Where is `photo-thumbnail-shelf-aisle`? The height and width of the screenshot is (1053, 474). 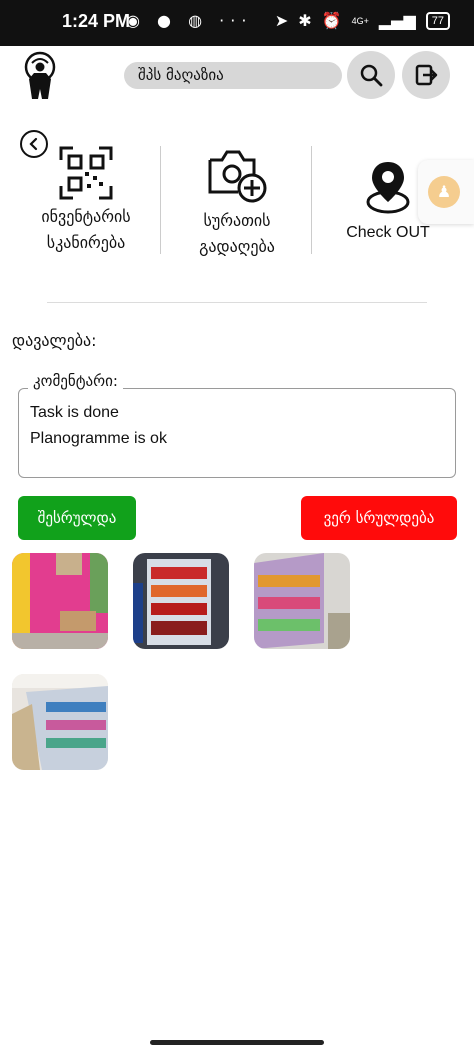
photo-thumbnail-shelf-aisle is located at coordinates (60, 722).